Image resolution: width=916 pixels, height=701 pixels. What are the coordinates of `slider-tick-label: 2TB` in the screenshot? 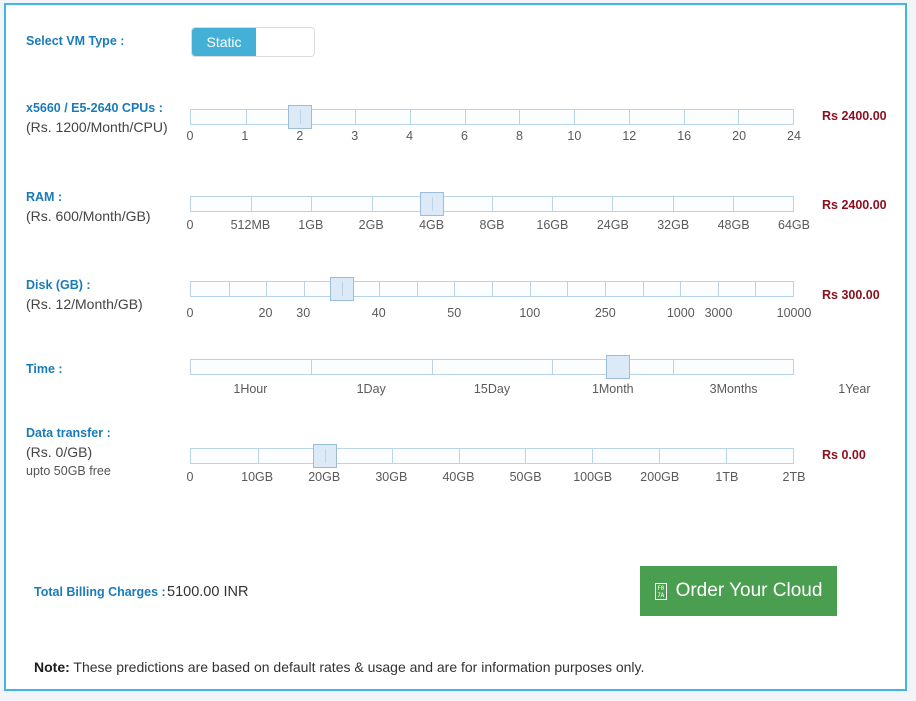 It's located at (794, 477).